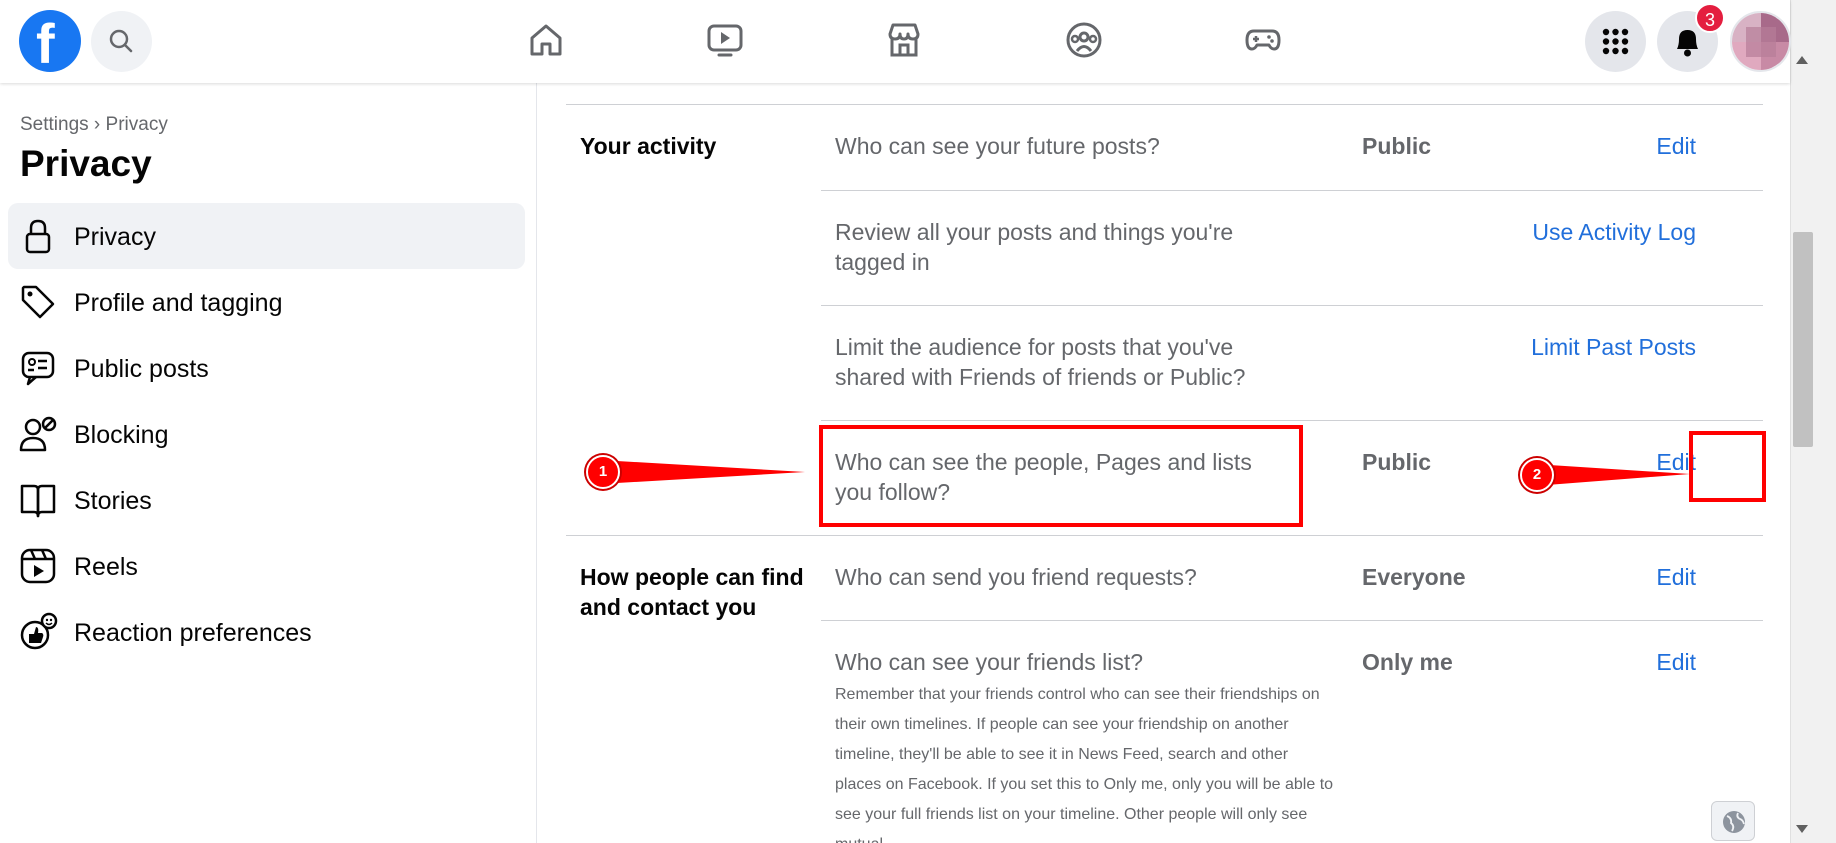 This screenshot has width=1836, height=843. What do you see at coordinates (1802, 829) in the screenshot?
I see `scroll-down-arrow-icon` at bounding box center [1802, 829].